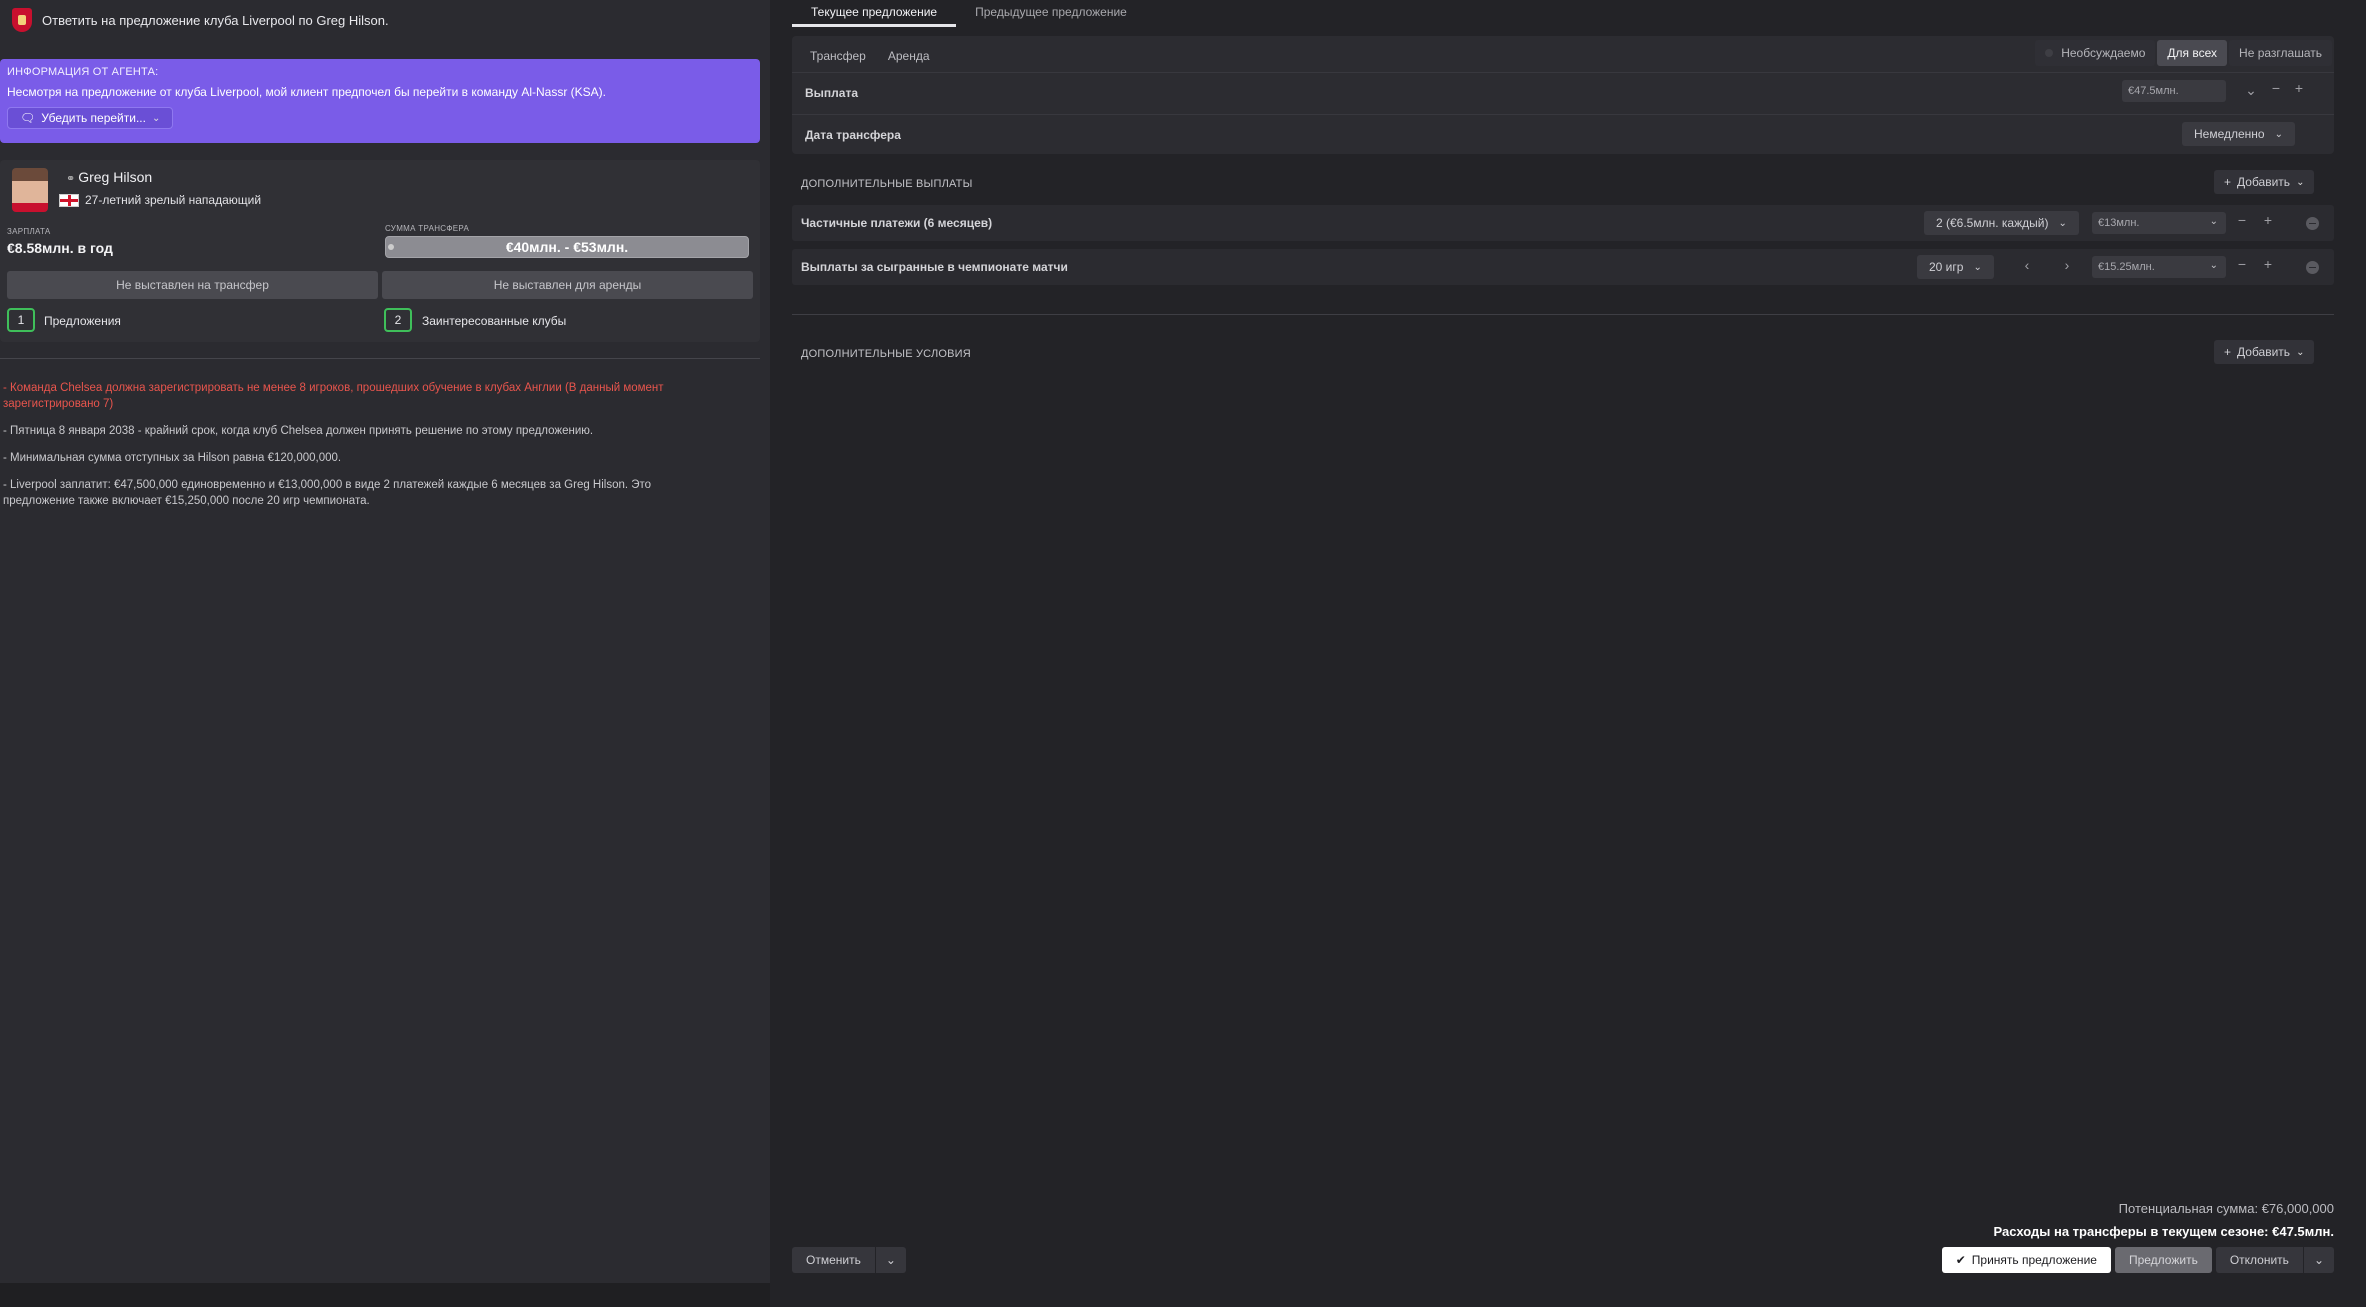  What do you see at coordinates (2034, 1260) in the screenshot?
I see `accept-offer-label: Принять предложение` at bounding box center [2034, 1260].